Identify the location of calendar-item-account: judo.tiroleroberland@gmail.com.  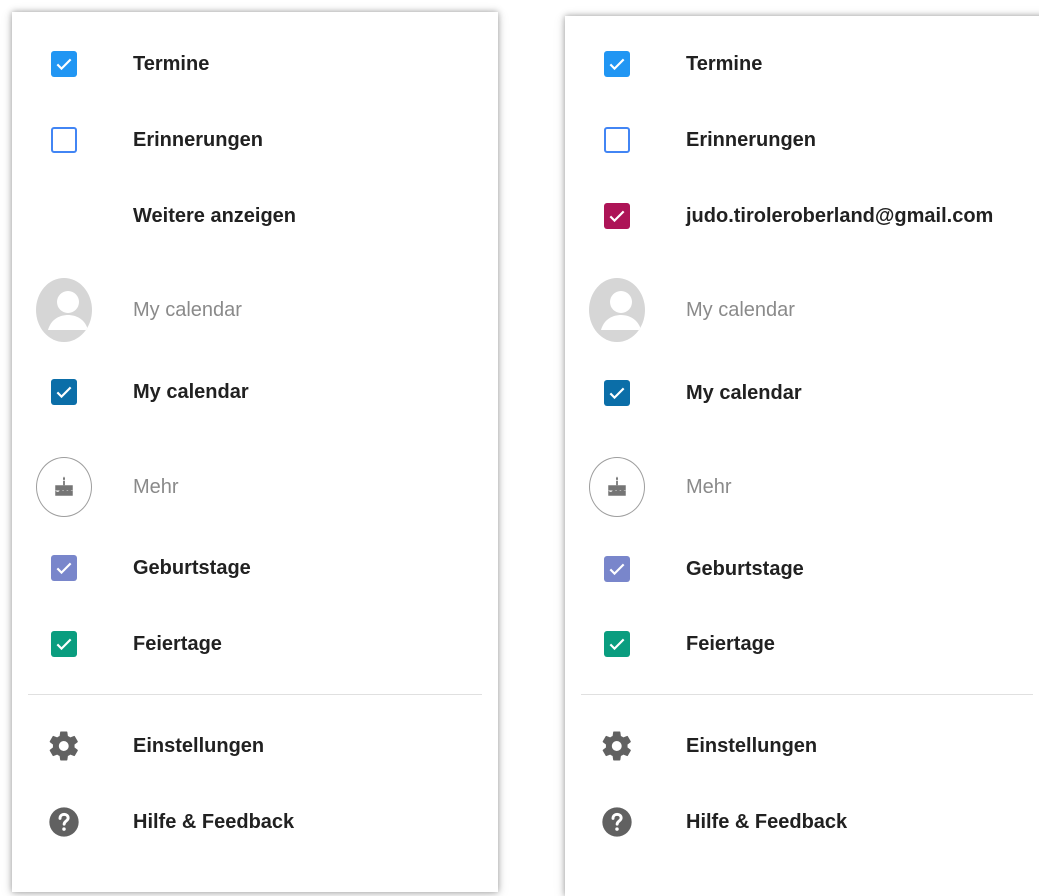
(802, 216).